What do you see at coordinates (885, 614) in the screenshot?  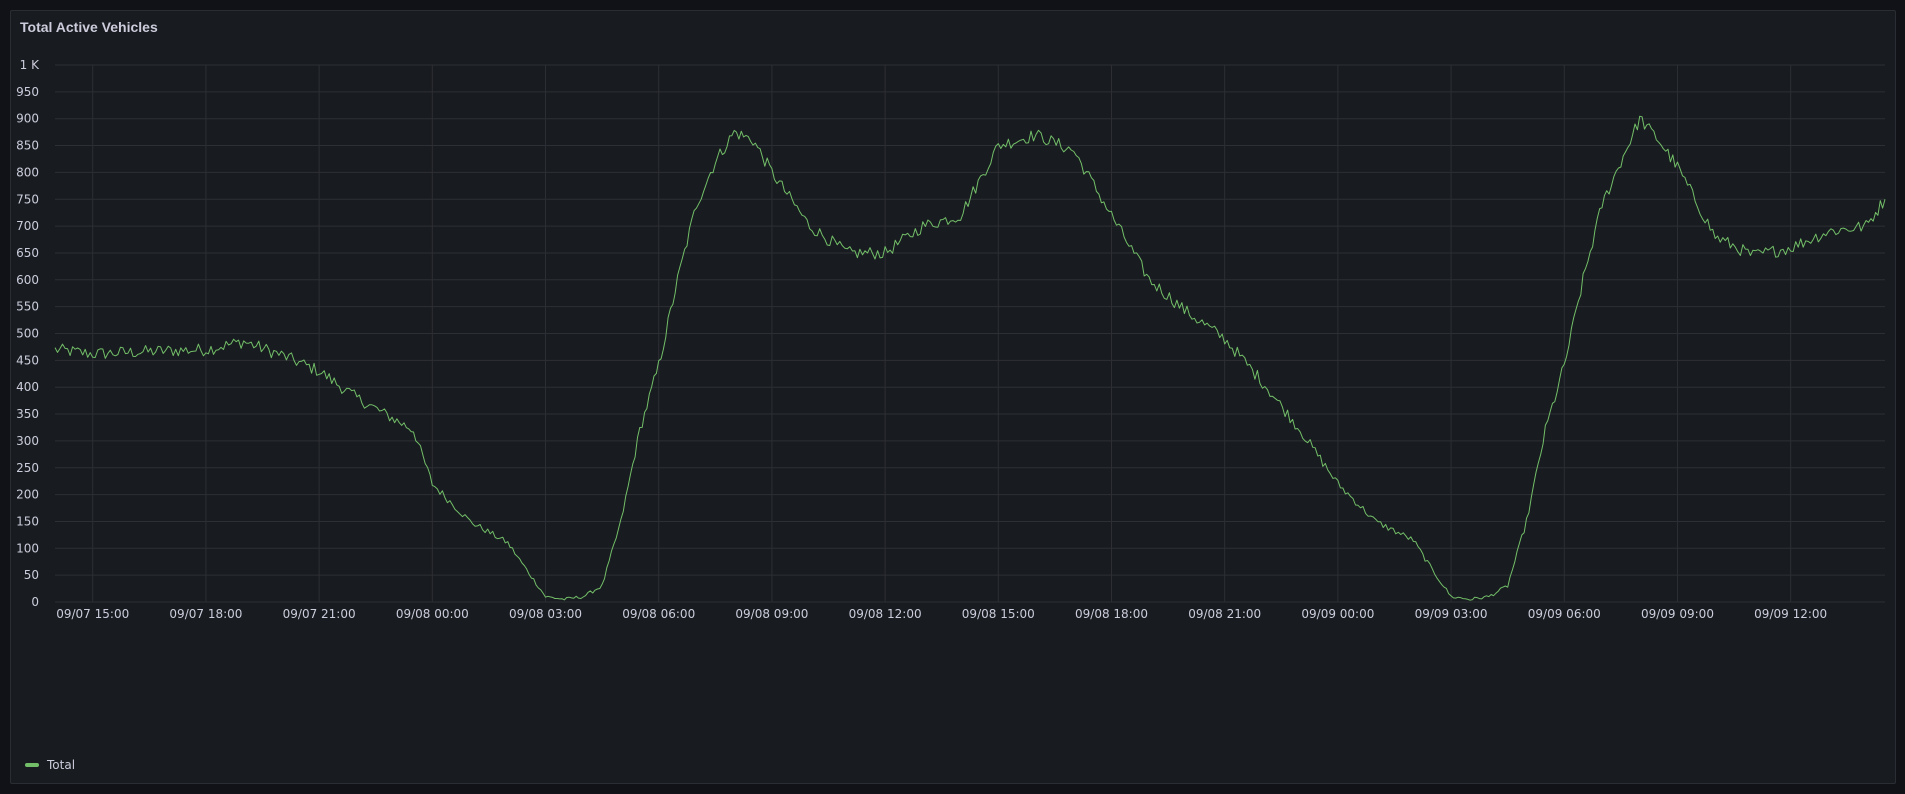 I see `x-tick-label: 09/08 12:00` at bounding box center [885, 614].